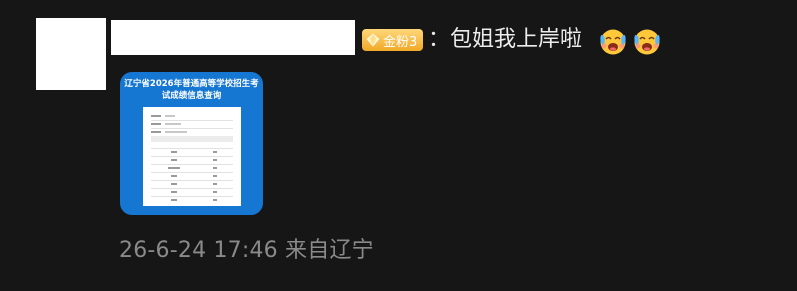 This screenshot has height=291, width=797. I want to click on fan-level-badge: 金粉3, so click(393, 40).